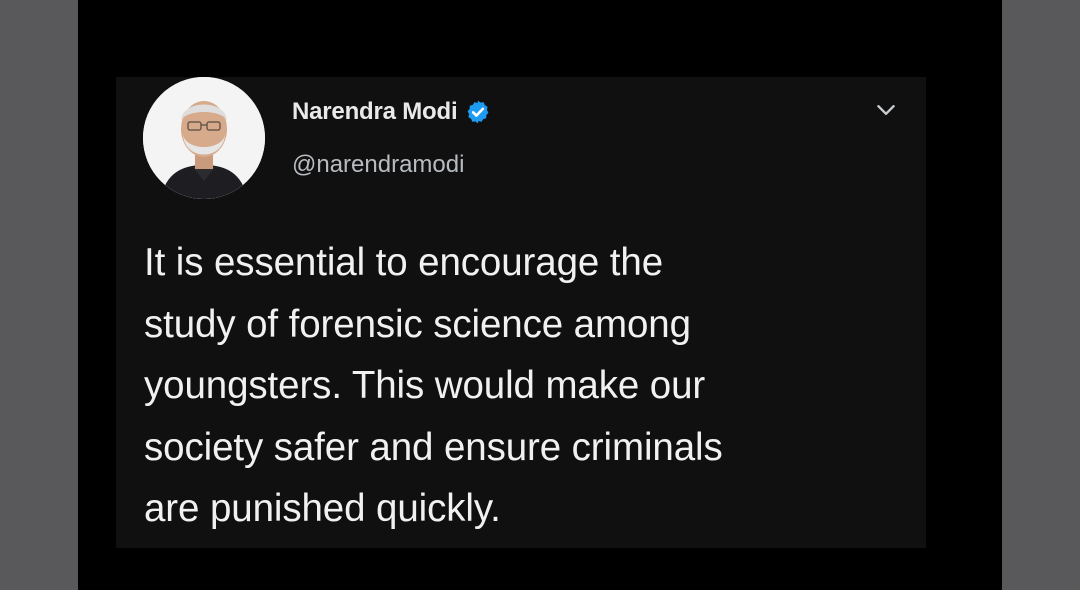 The image size is (1080, 590). What do you see at coordinates (417, 324) in the screenshot?
I see `tweet-text-line: study of forensic science among` at bounding box center [417, 324].